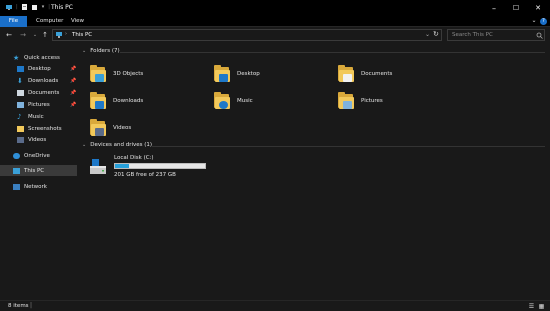 The height and width of the screenshot is (311, 550). What do you see at coordinates (134, 158) in the screenshot?
I see `drive-name: Local Disk (C:)` at bounding box center [134, 158].